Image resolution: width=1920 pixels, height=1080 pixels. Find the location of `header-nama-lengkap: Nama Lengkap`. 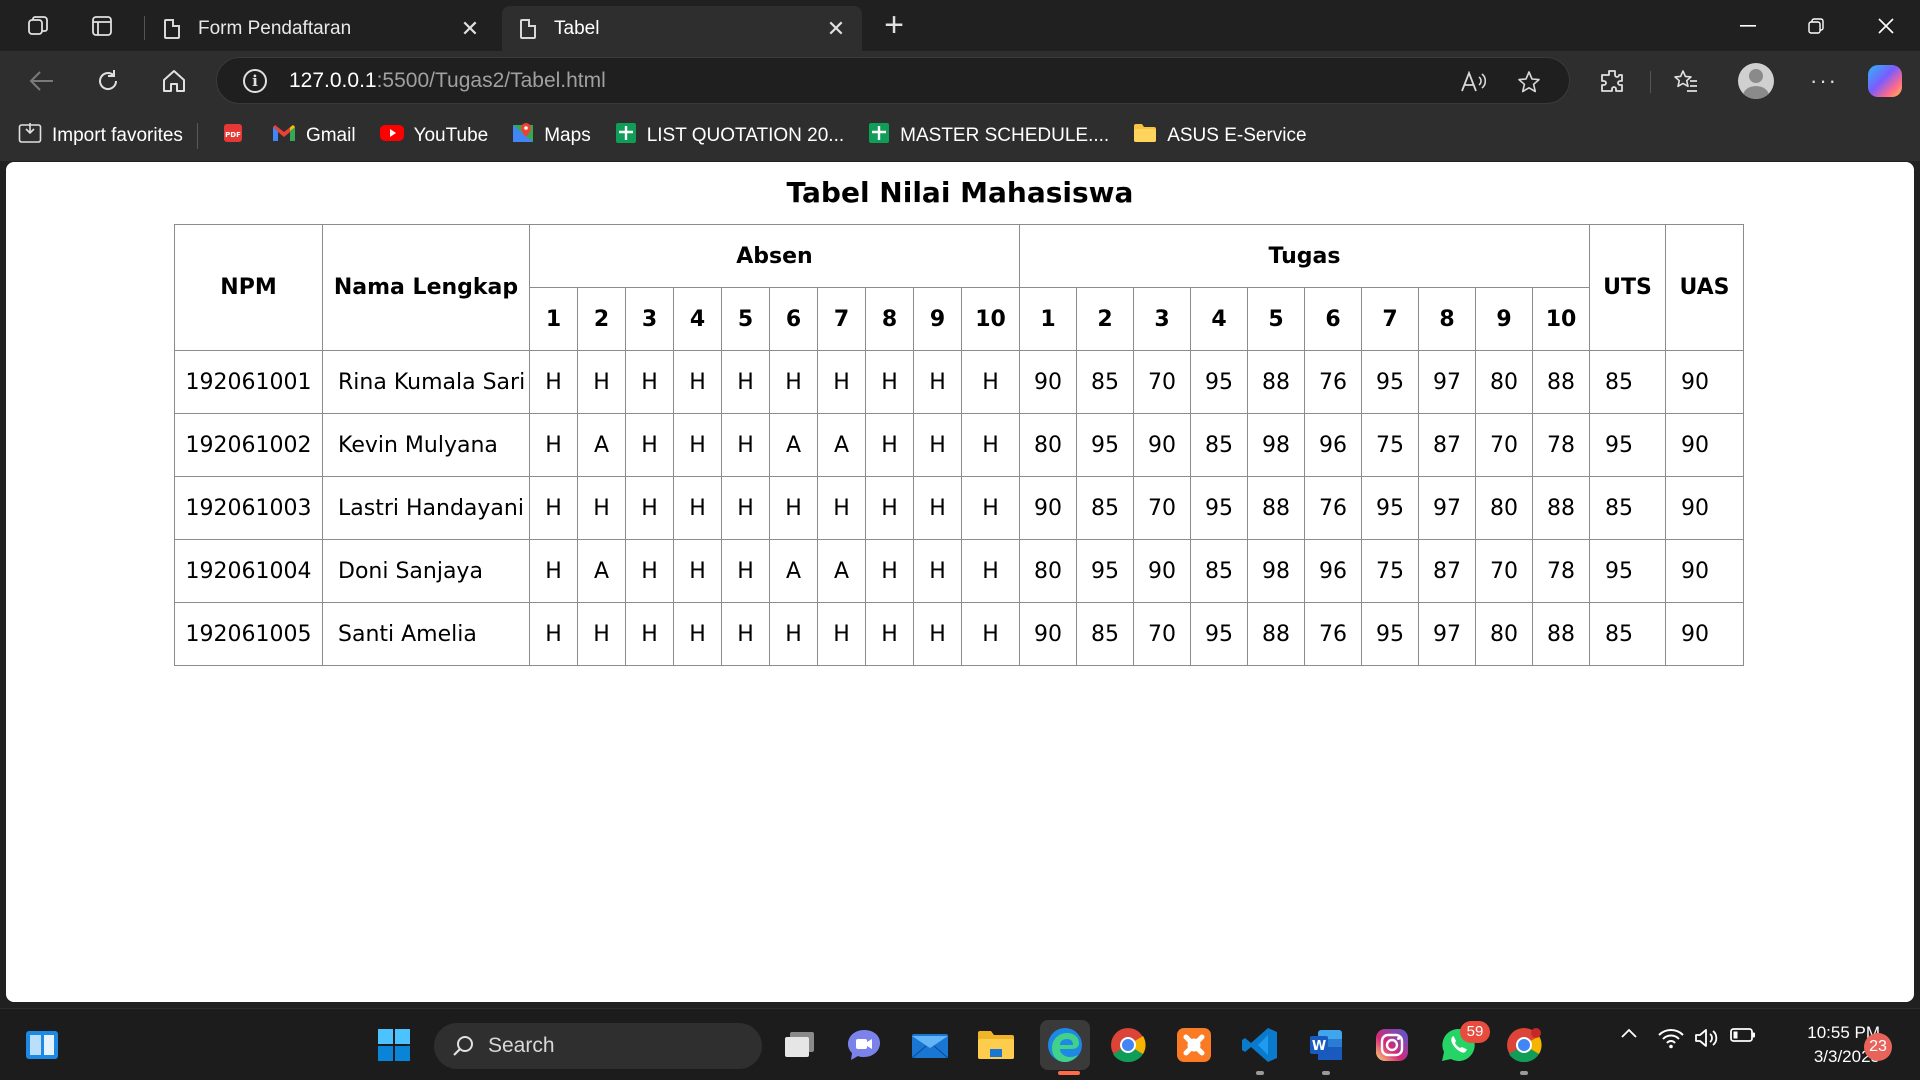

header-nama-lengkap: Nama Lengkap is located at coordinates (426, 287).